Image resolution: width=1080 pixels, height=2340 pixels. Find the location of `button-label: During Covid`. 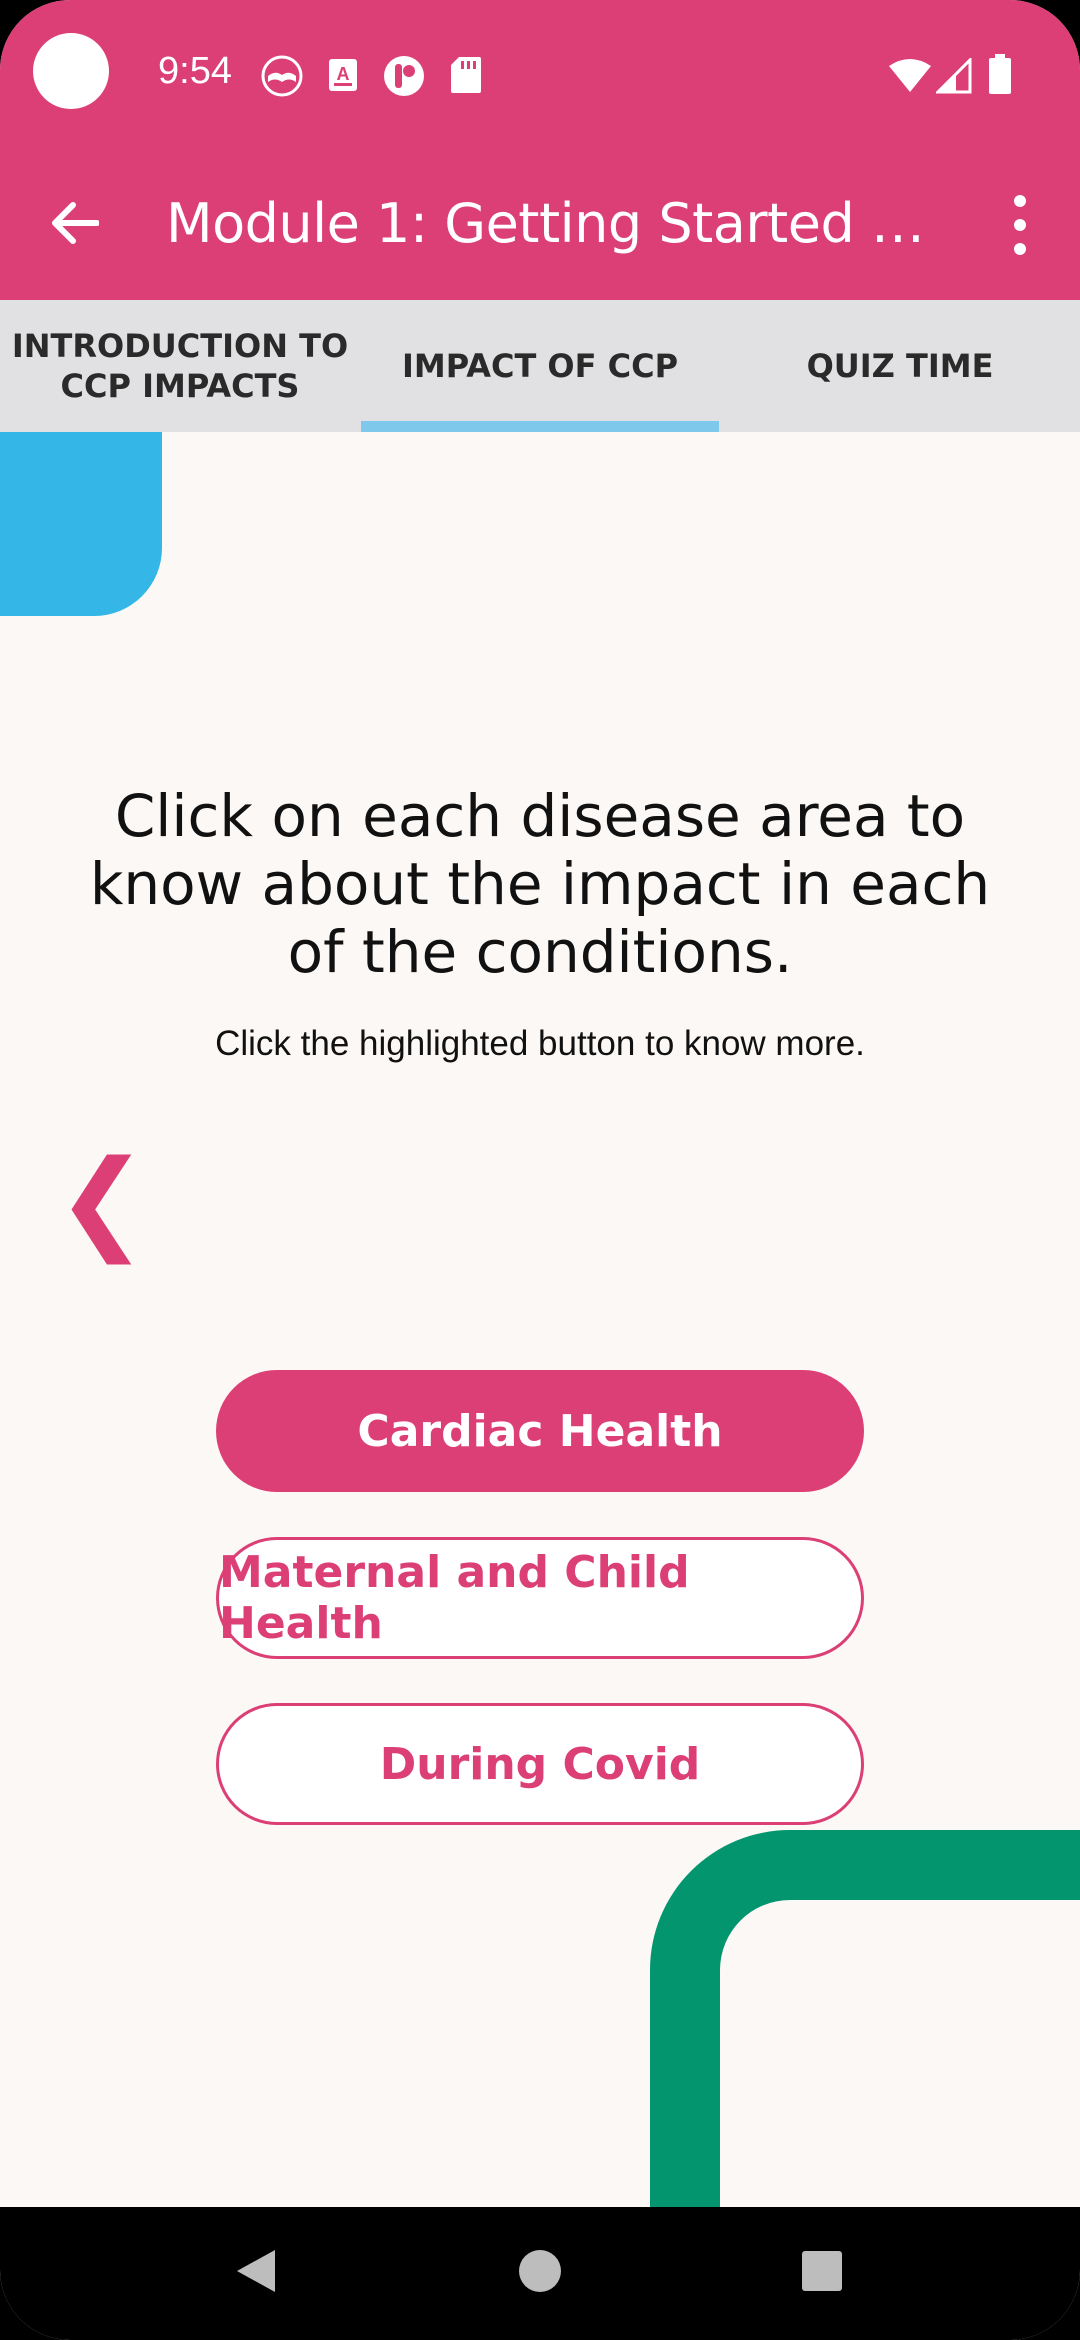

button-label: During Covid is located at coordinates (540, 1764).